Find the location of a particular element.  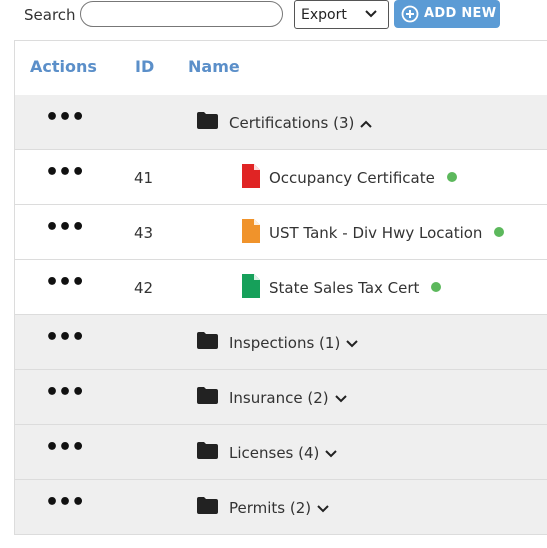

export-select: Export is located at coordinates (341, 14).